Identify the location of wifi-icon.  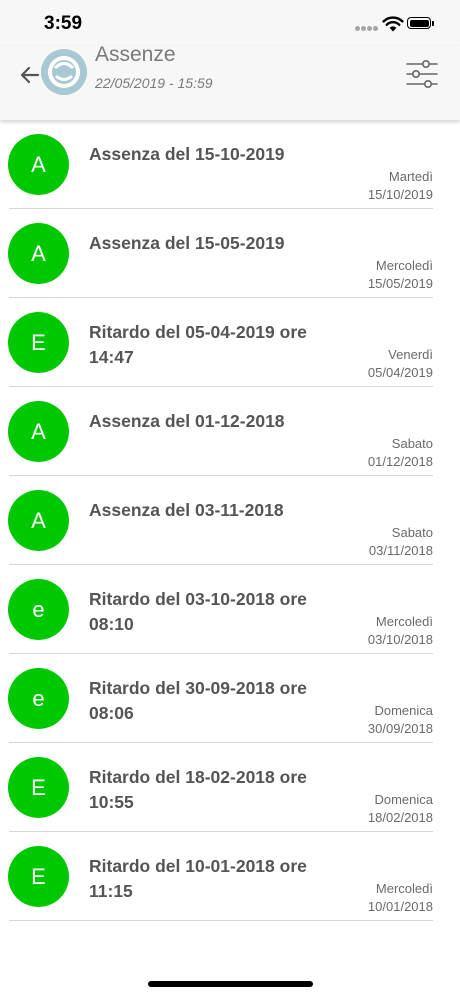
(393, 24).